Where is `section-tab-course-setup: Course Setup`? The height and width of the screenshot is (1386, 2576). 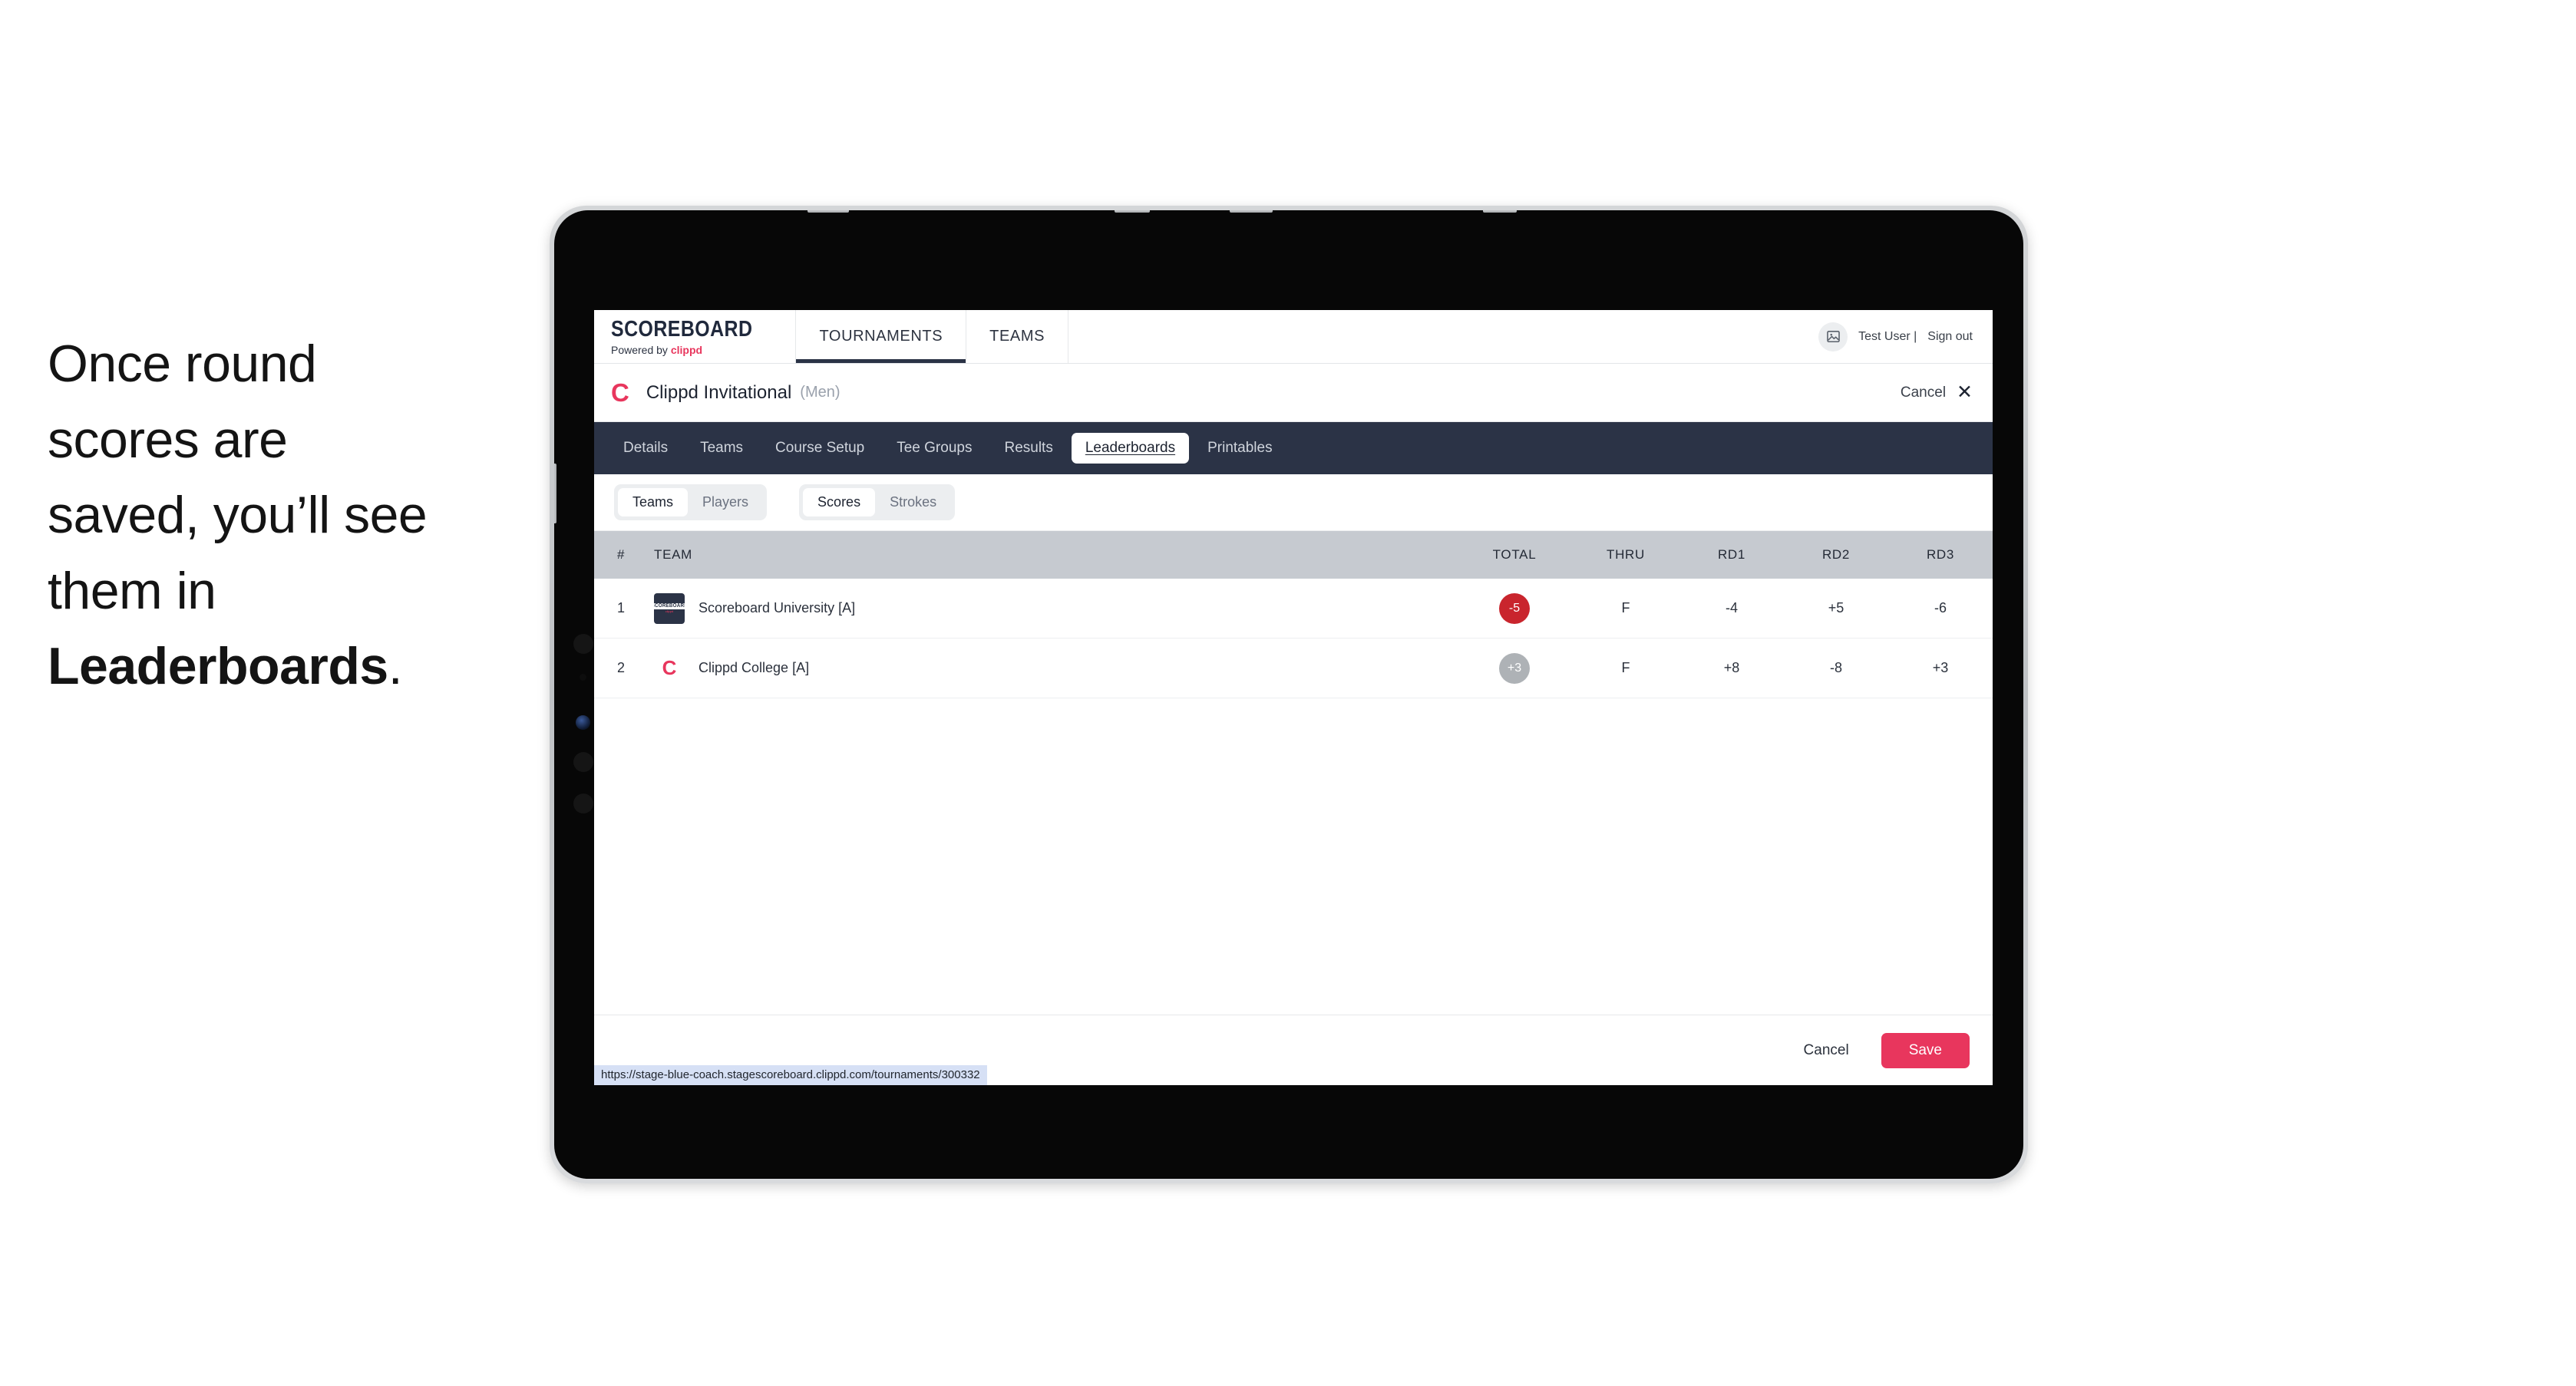 section-tab-course-setup: Course Setup is located at coordinates (819, 448).